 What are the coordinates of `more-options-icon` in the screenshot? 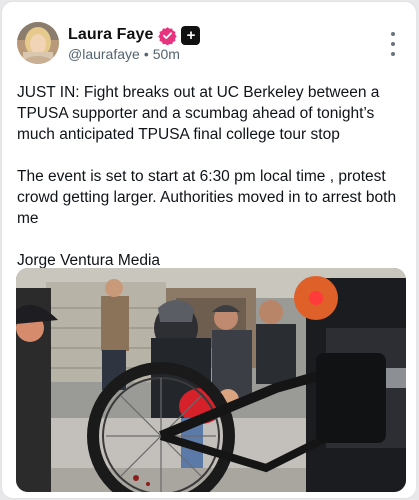 It's located at (393, 44).